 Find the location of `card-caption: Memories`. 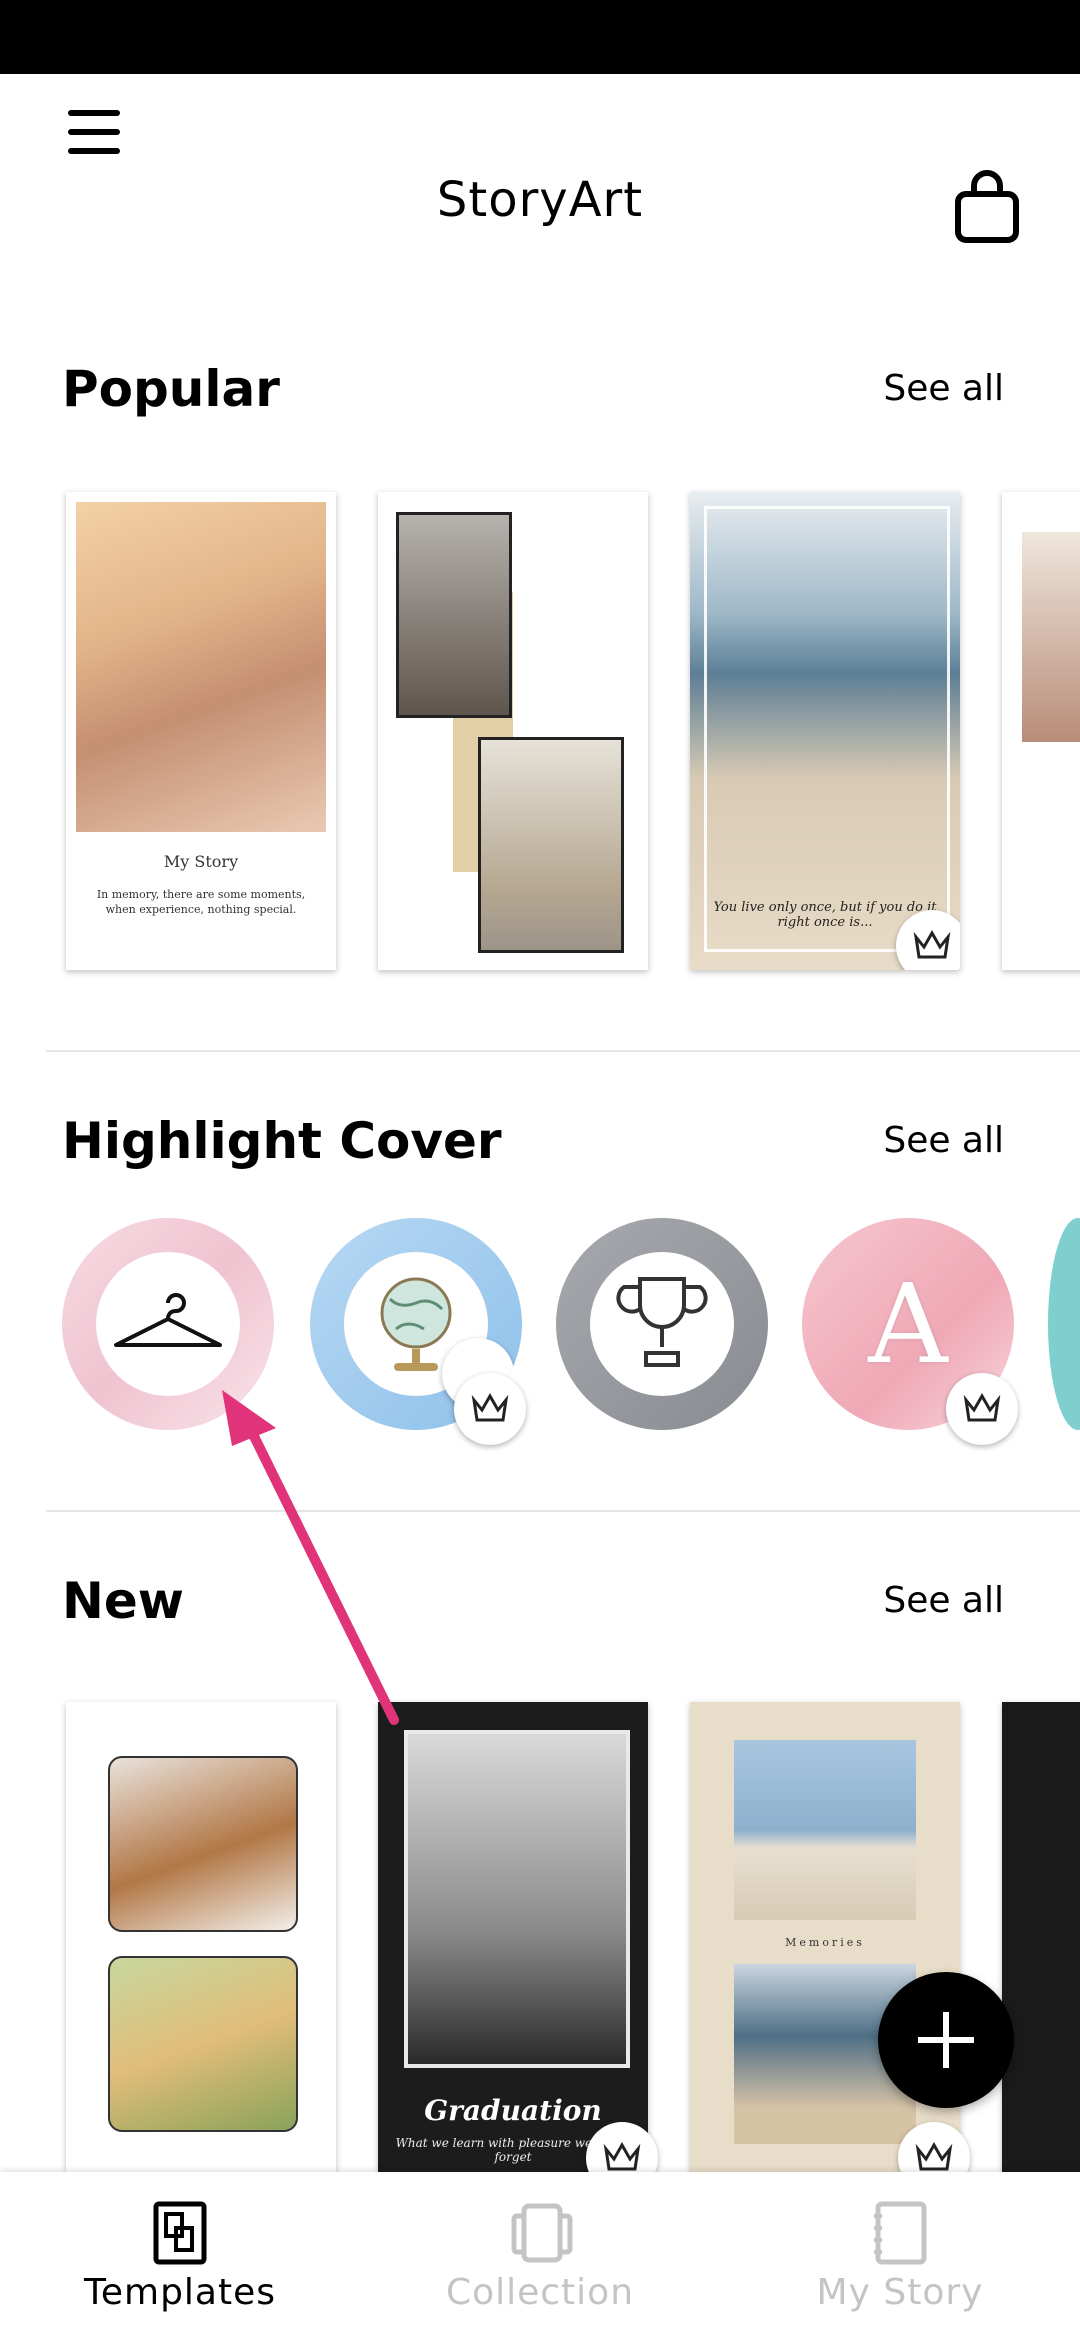

card-caption: Memories is located at coordinates (825, 1942).